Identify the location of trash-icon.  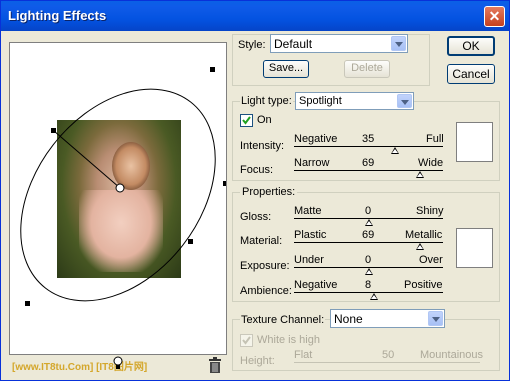
(215, 365).